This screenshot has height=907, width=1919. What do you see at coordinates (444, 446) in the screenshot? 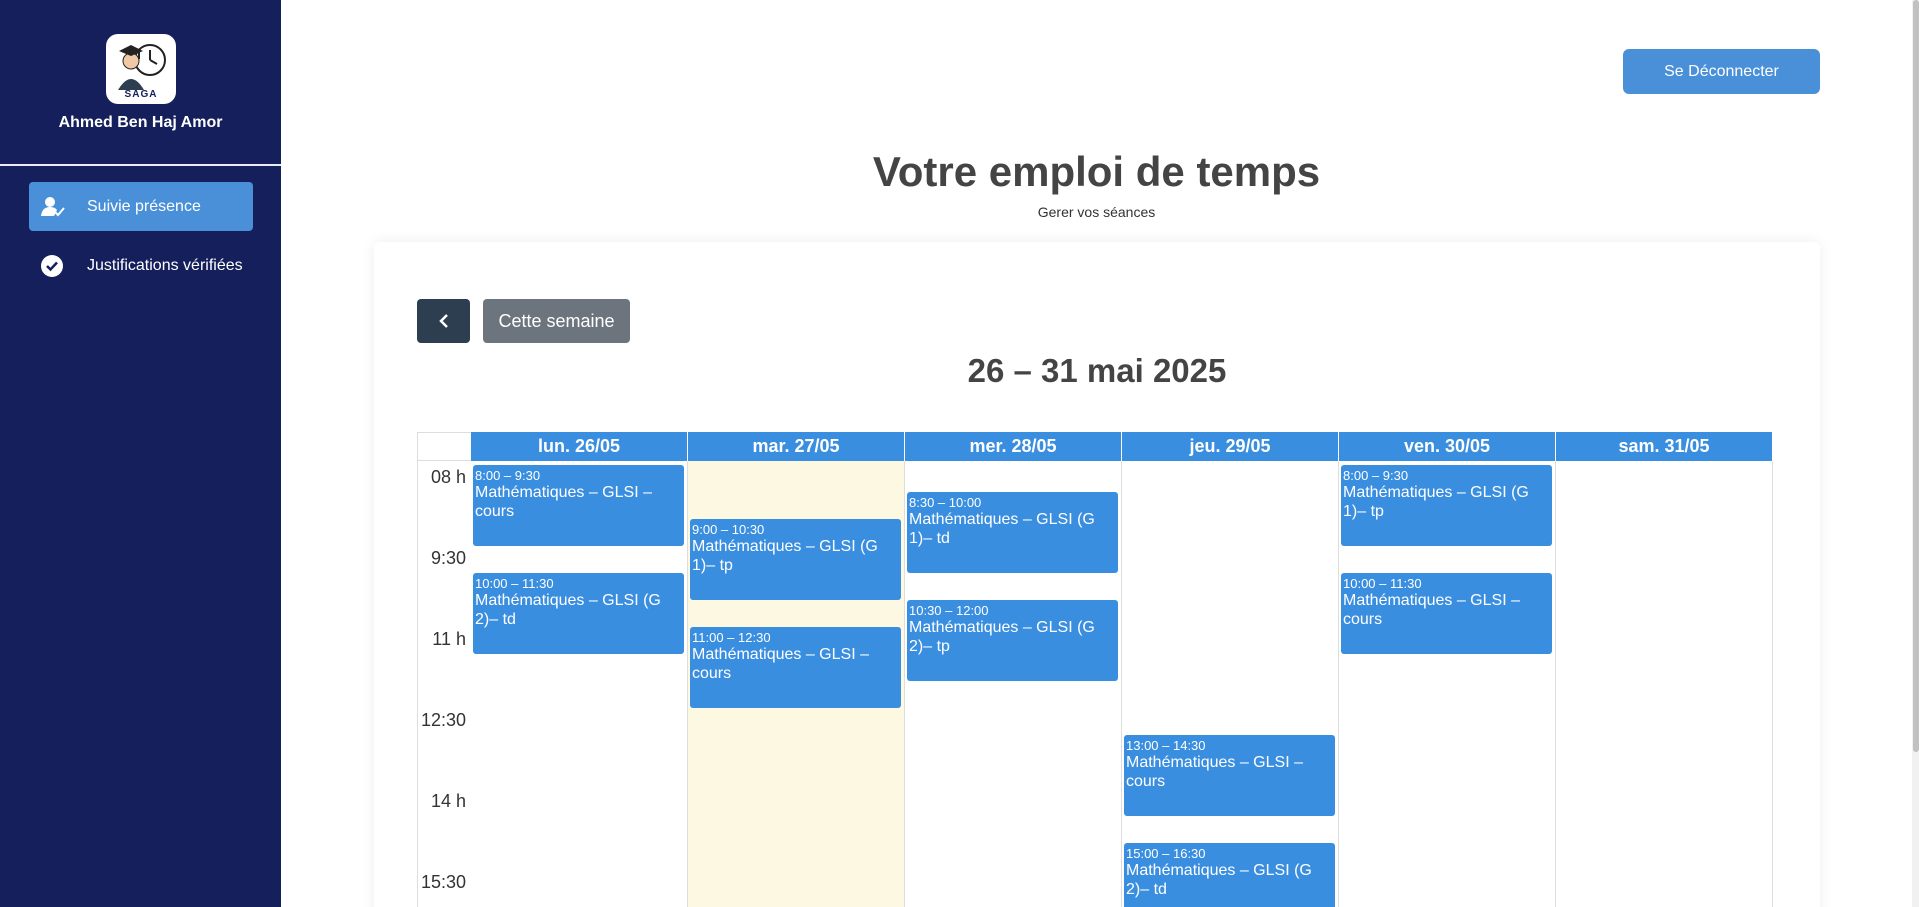
I see `calendar-corner` at bounding box center [444, 446].